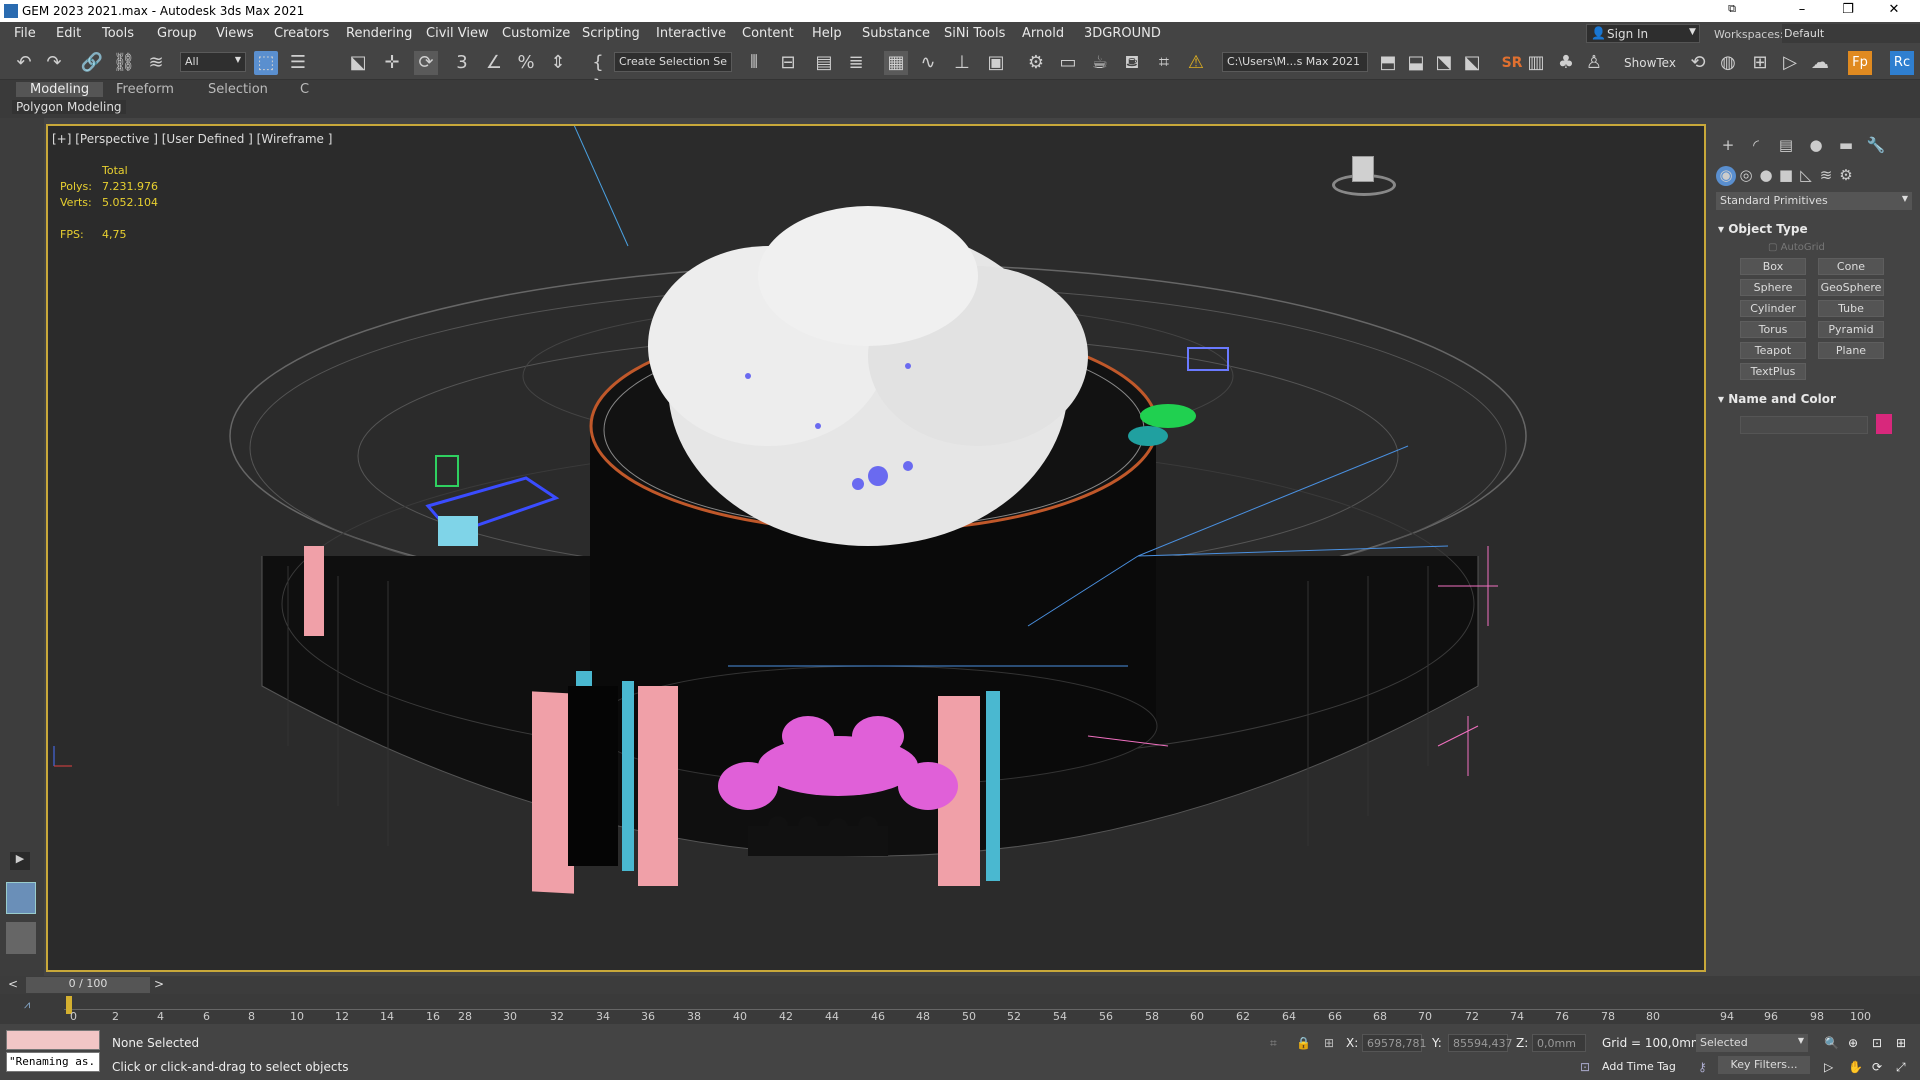 The width and height of the screenshot is (1920, 1080). I want to click on x-coordinate-field: 69578,781, so click(1394, 1043).